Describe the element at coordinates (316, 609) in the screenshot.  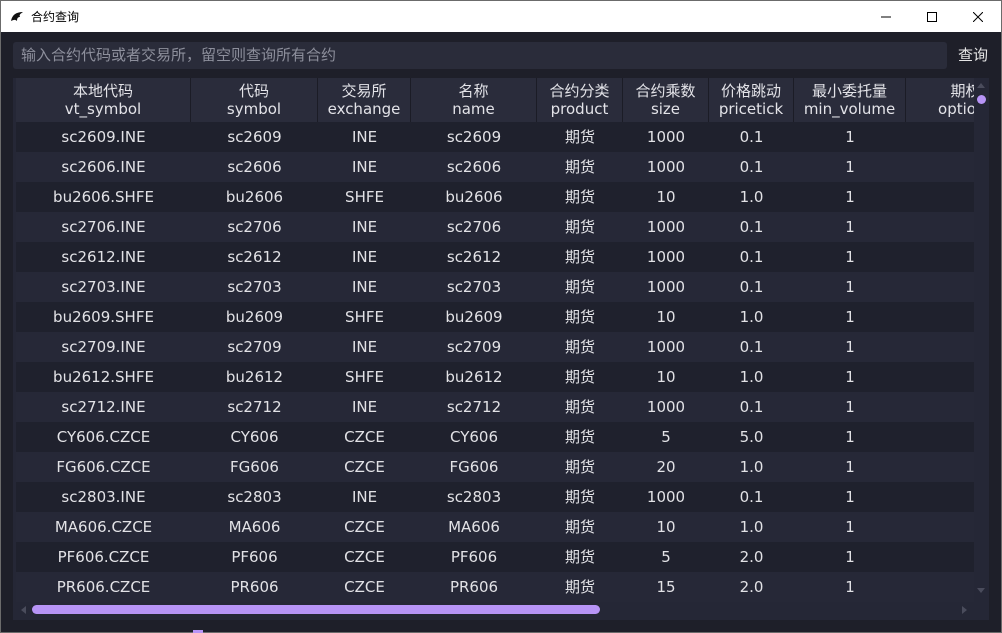
I see `horizontal-scroll-thumb` at that location.